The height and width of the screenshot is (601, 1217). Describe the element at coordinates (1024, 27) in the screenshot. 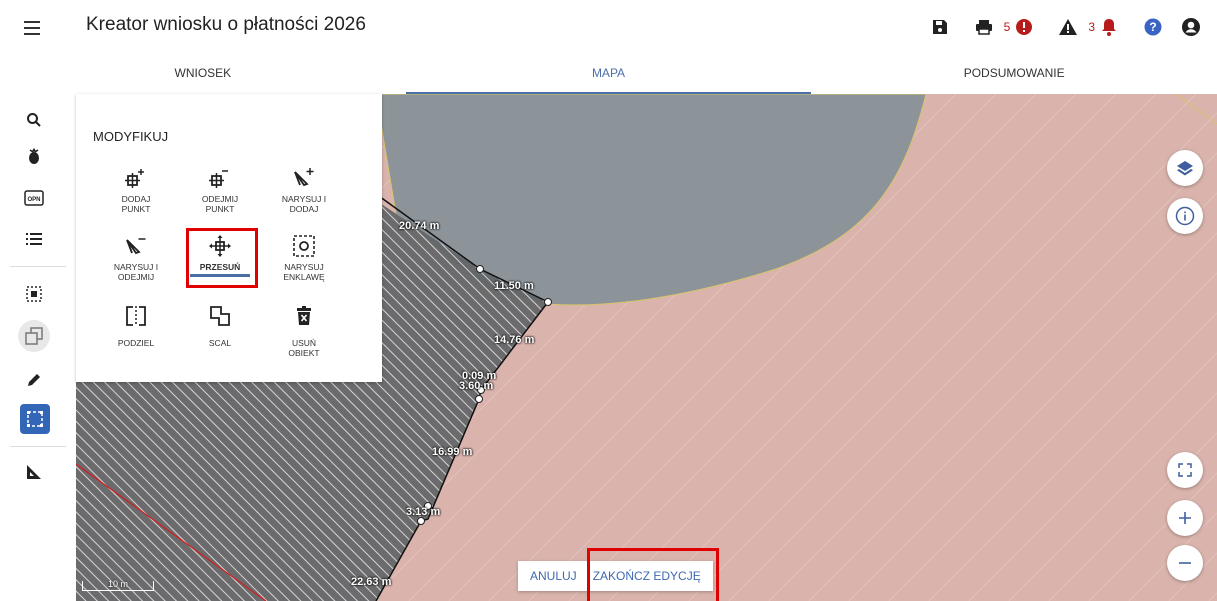

I see `error-icon` at that location.